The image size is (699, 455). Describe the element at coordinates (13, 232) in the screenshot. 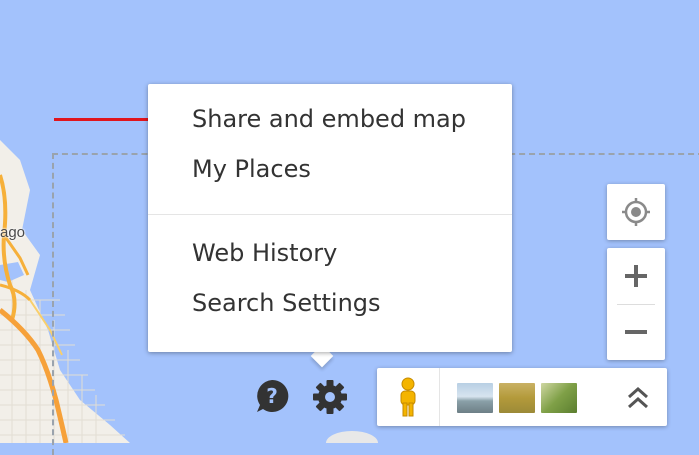

I see `city-label: ago` at that location.